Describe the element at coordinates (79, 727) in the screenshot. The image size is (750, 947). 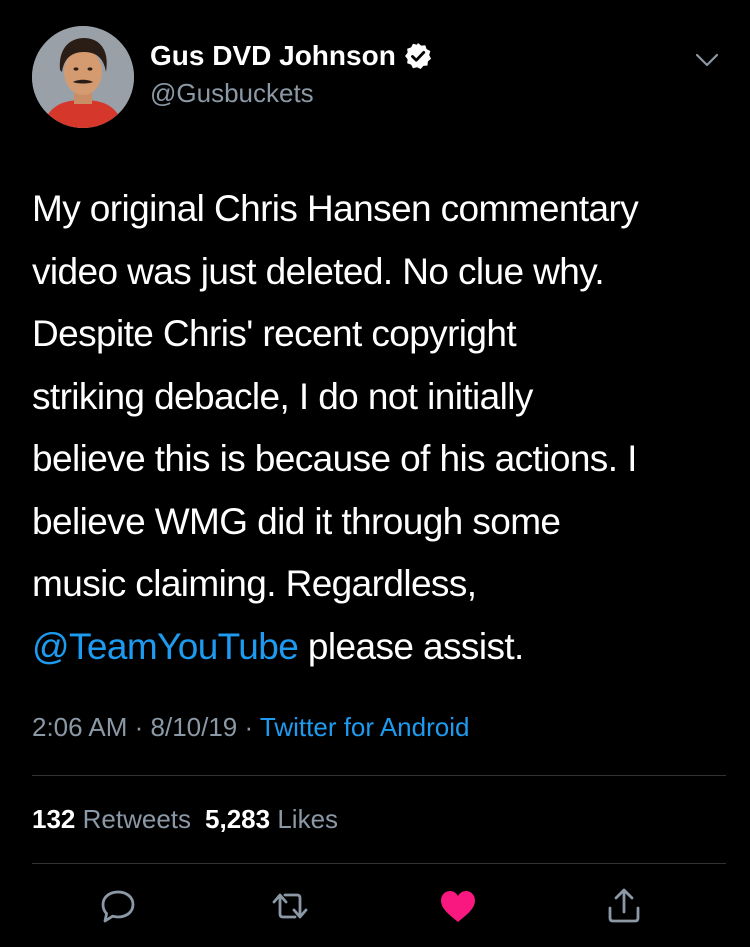
I see `tweet-time: 2:06 AM` at that location.